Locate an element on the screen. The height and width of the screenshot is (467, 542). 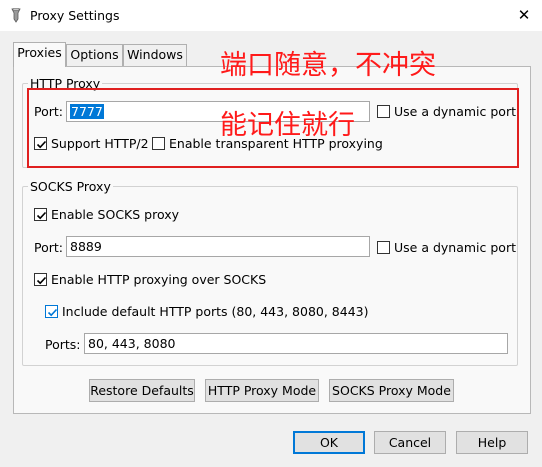
window-title: Proxy Settings is located at coordinates (75, 15).